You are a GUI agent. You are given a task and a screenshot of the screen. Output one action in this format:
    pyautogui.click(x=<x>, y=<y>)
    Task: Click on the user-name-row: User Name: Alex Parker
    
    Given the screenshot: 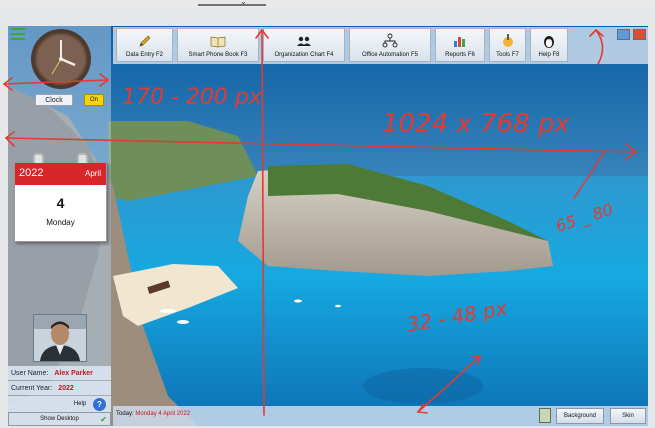 What is the action you would take?
    pyautogui.click(x=59, y=373)
    